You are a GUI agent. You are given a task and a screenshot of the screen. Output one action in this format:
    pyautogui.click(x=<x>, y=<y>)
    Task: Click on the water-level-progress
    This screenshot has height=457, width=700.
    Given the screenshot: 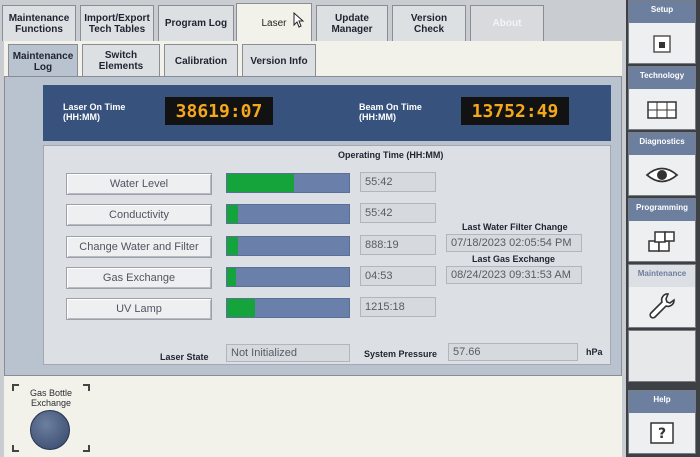 What is the action you would take?
    pyautogui.click(x=288, y=183)
    